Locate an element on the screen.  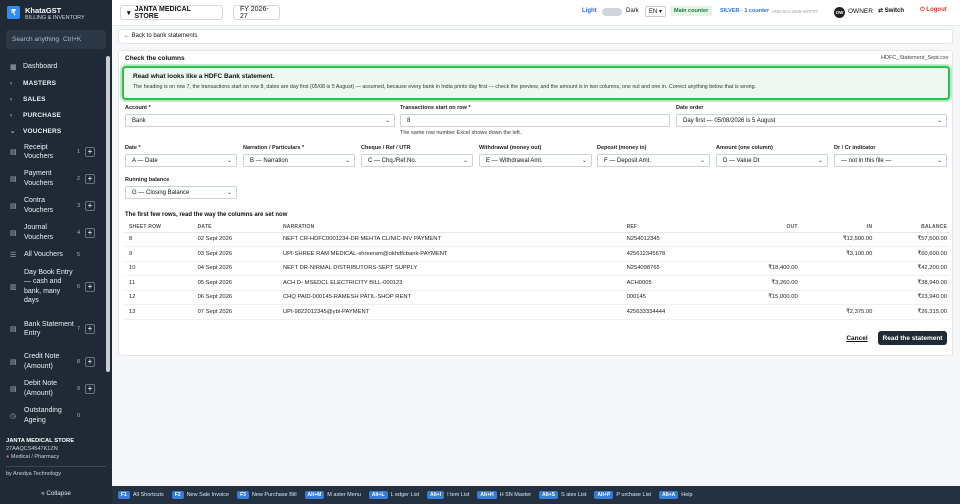
sidebar-item-dashboard: ▦ Dashboard is located at coordinates (56, 66).